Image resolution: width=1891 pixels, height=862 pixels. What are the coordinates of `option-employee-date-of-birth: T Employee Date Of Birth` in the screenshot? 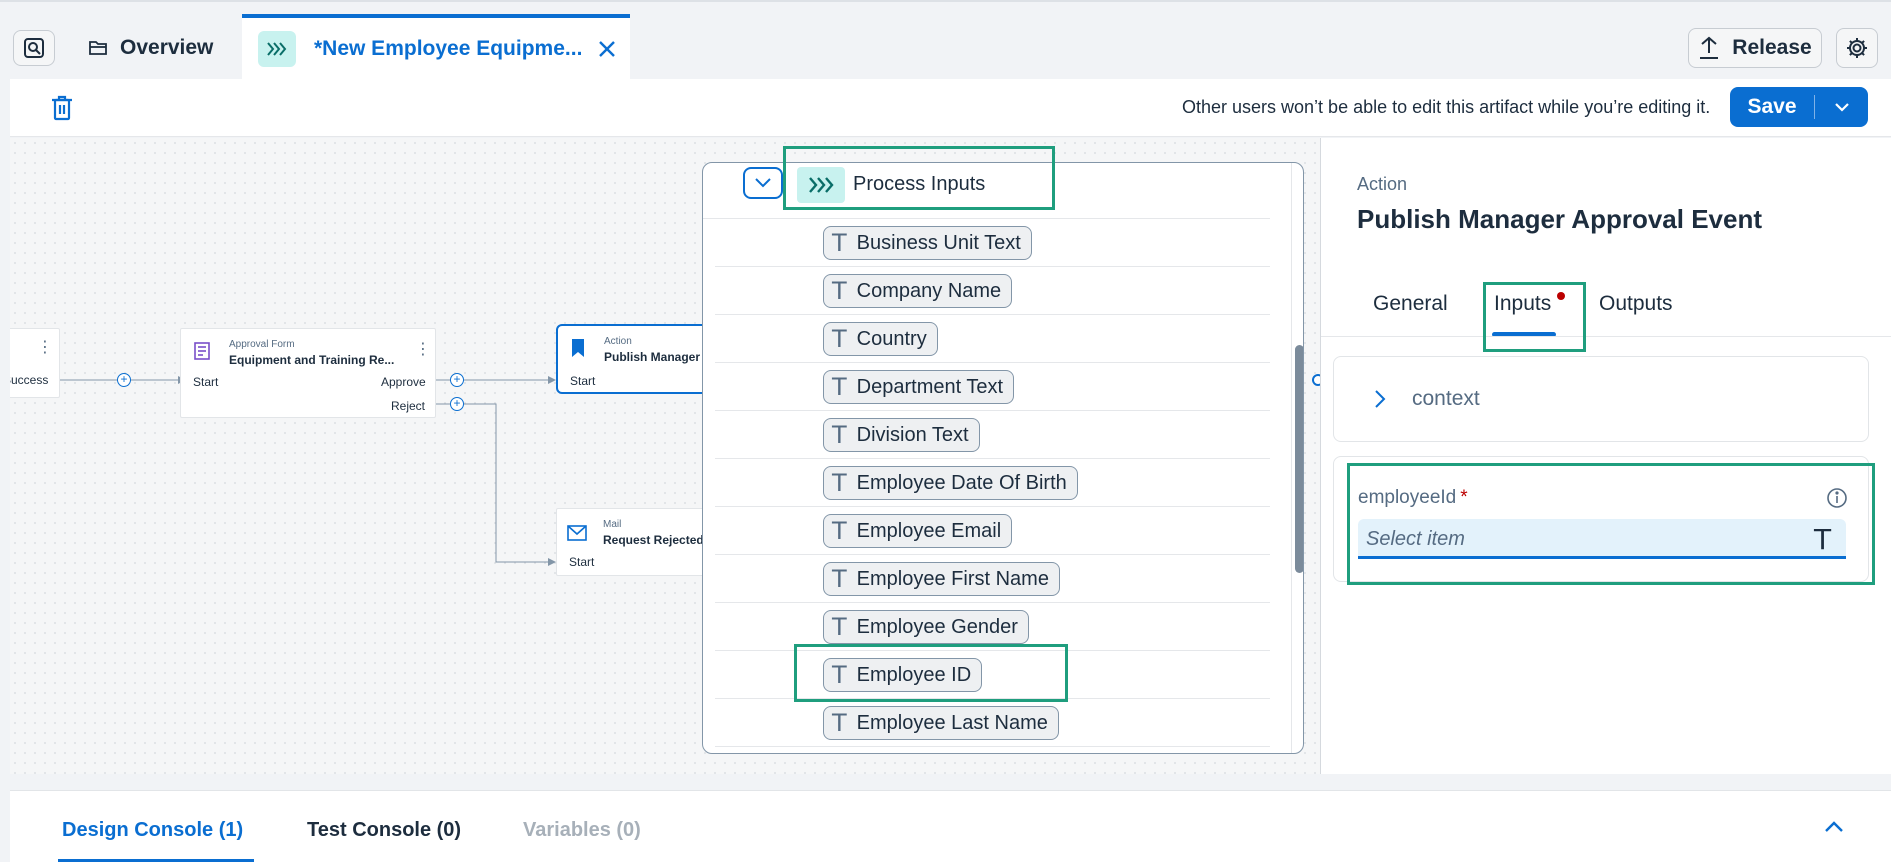 It's located at (950, 483).